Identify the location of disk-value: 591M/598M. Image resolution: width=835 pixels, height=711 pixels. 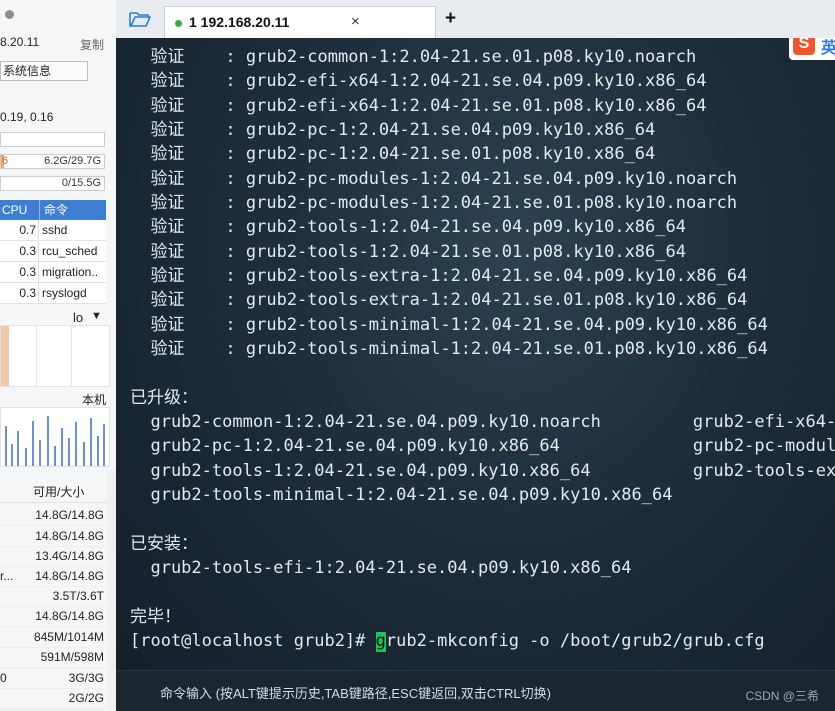
(72, 657).